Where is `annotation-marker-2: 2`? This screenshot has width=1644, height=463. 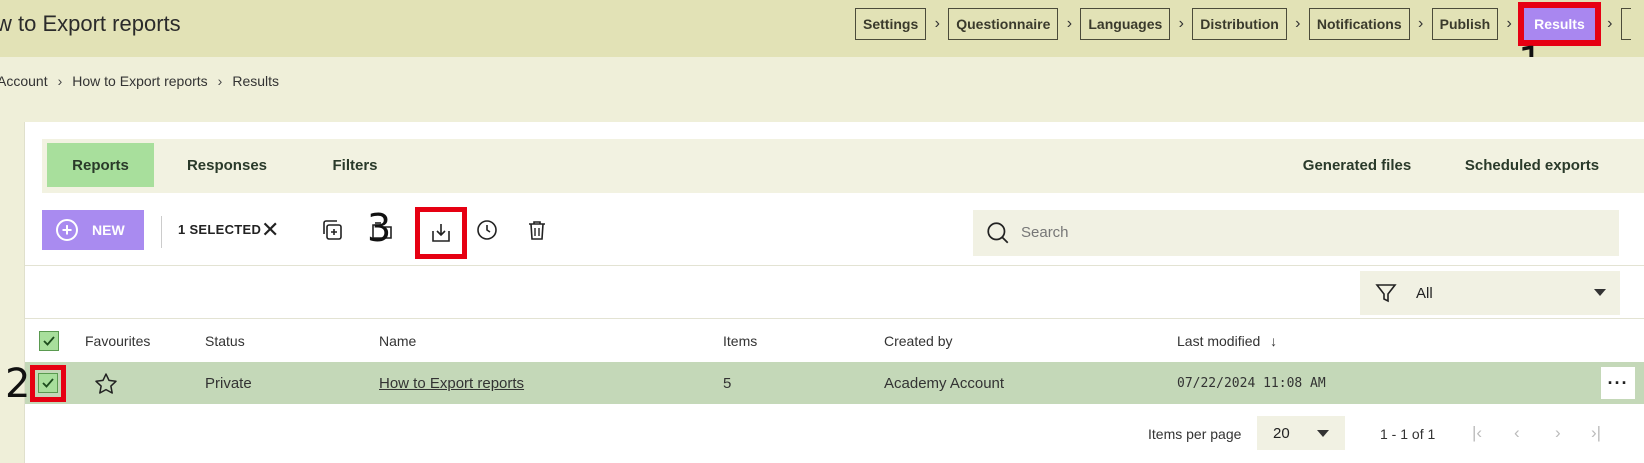 annotation-marker-2: 2 is located at coordinates (18, 384).